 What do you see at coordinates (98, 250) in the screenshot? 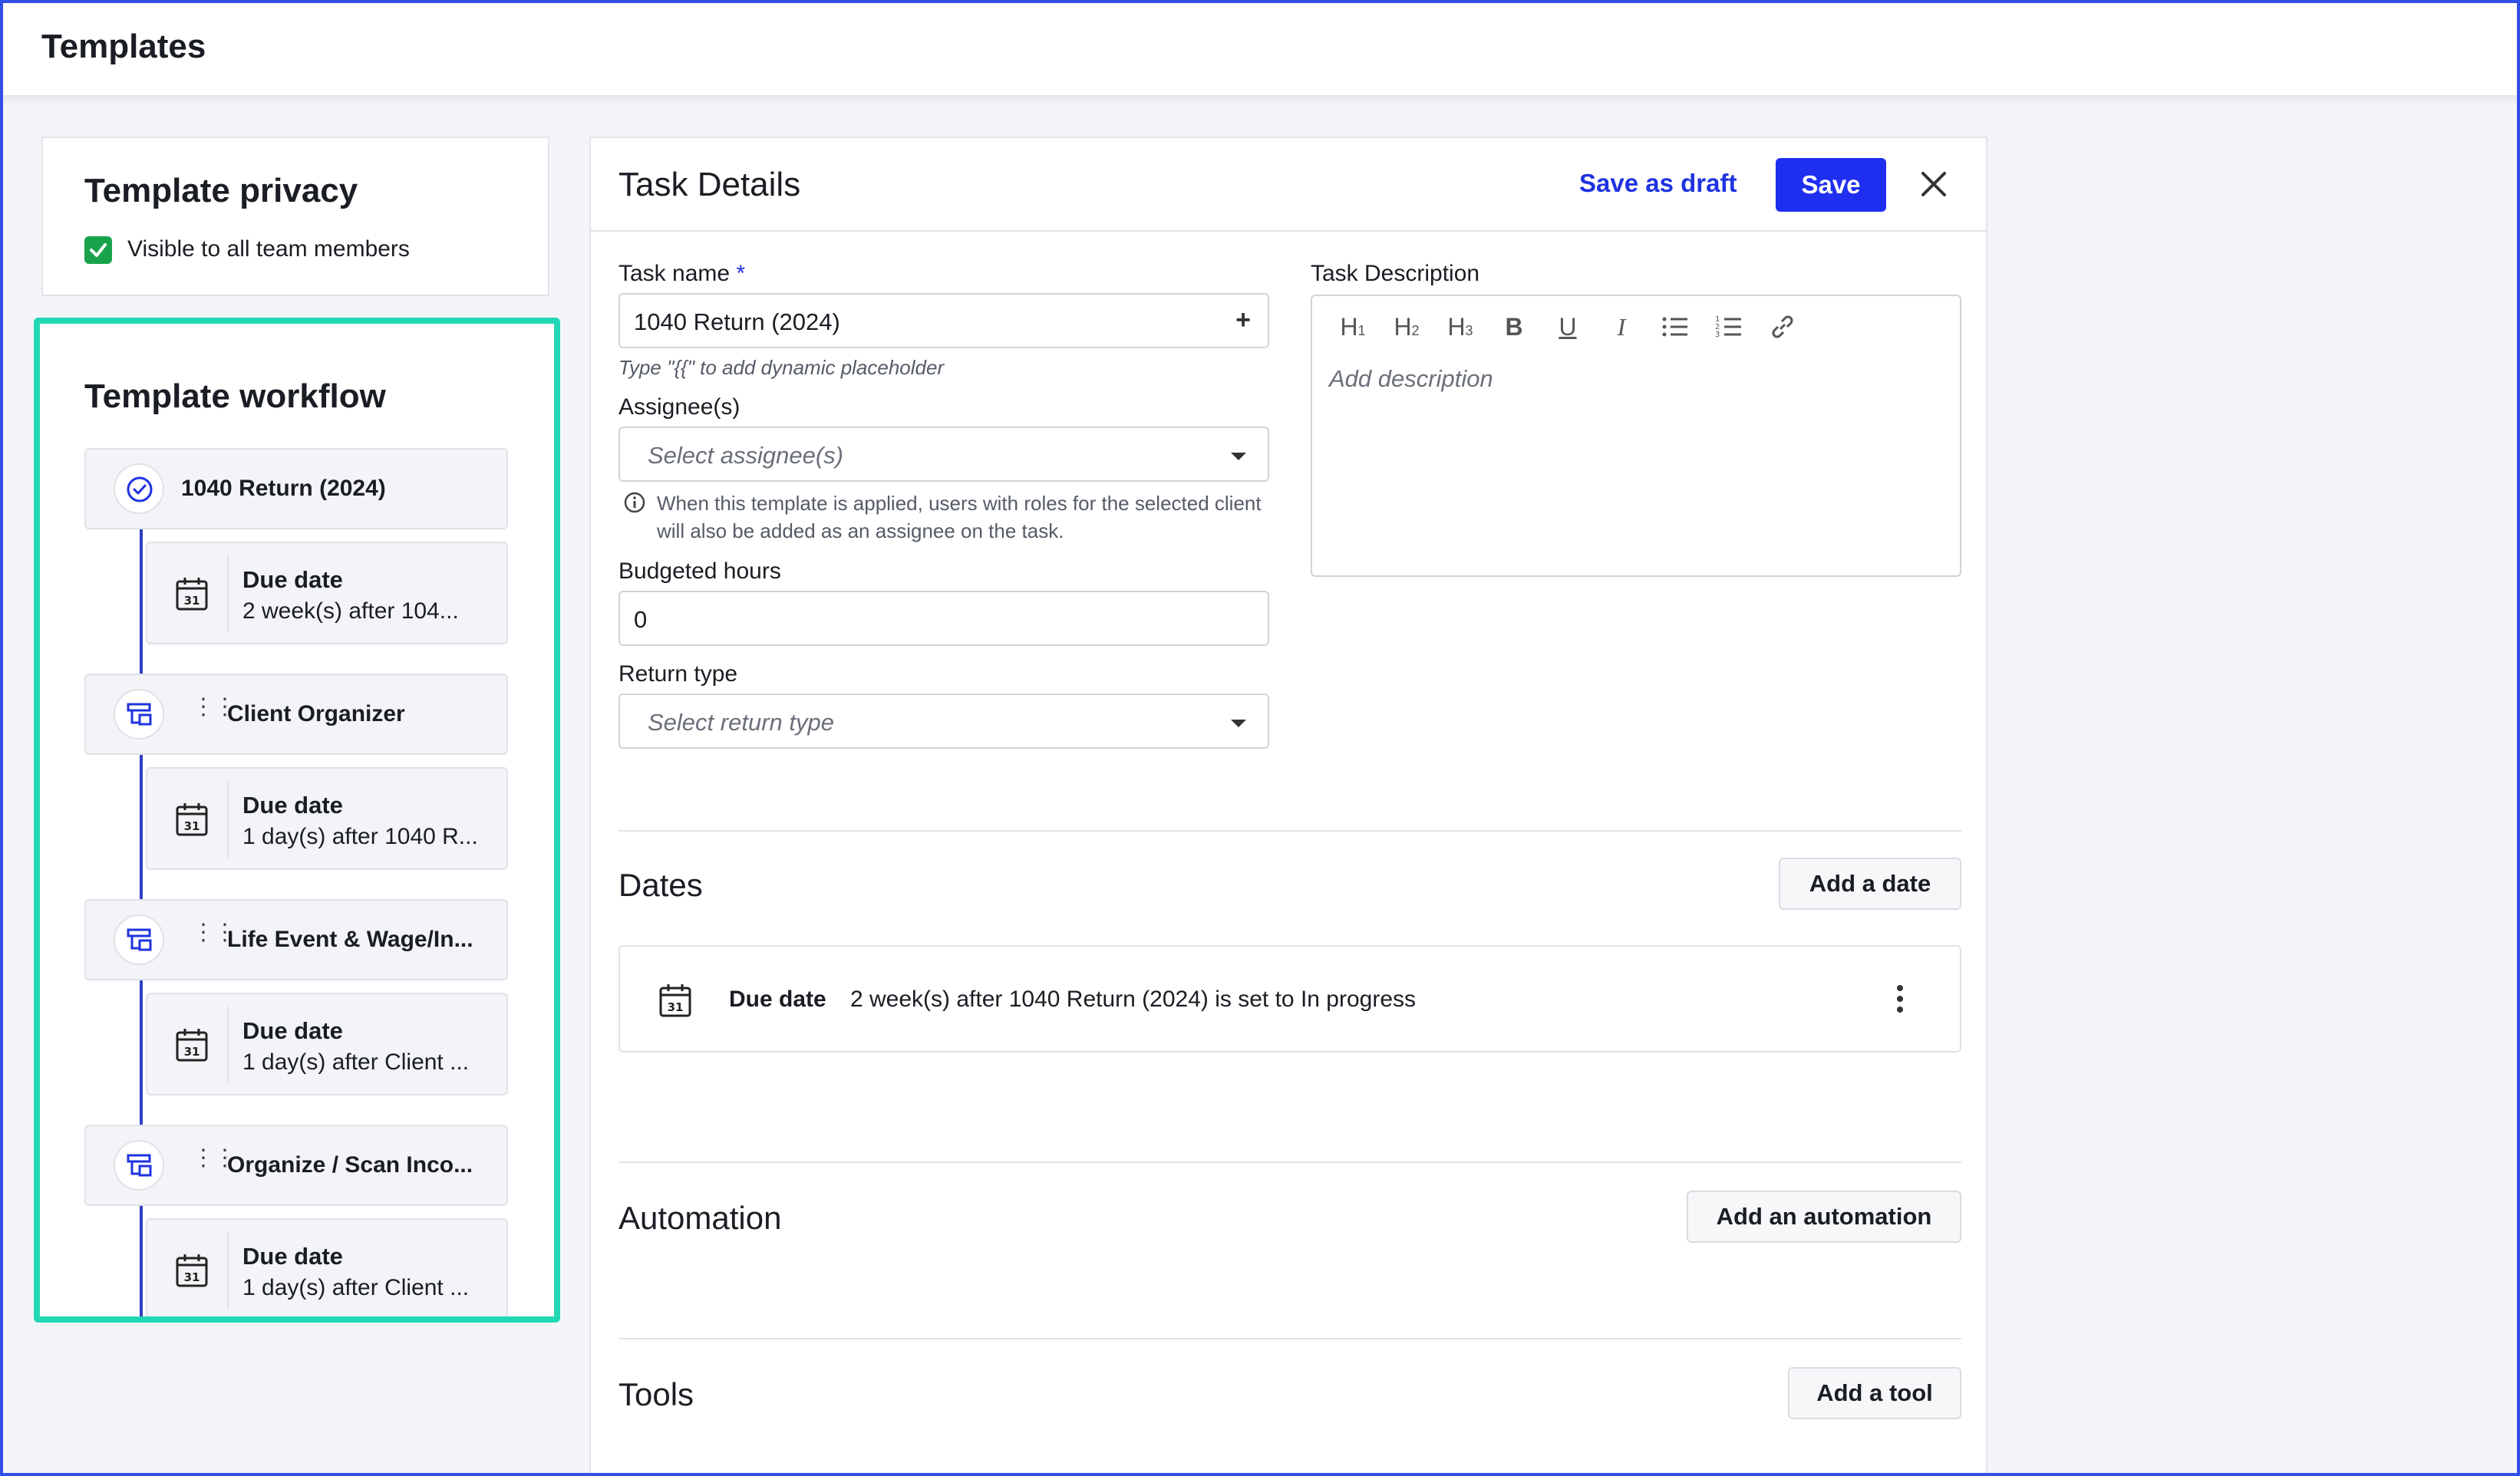
I see `visibility-checkbox` at bounding box center [98, 250].